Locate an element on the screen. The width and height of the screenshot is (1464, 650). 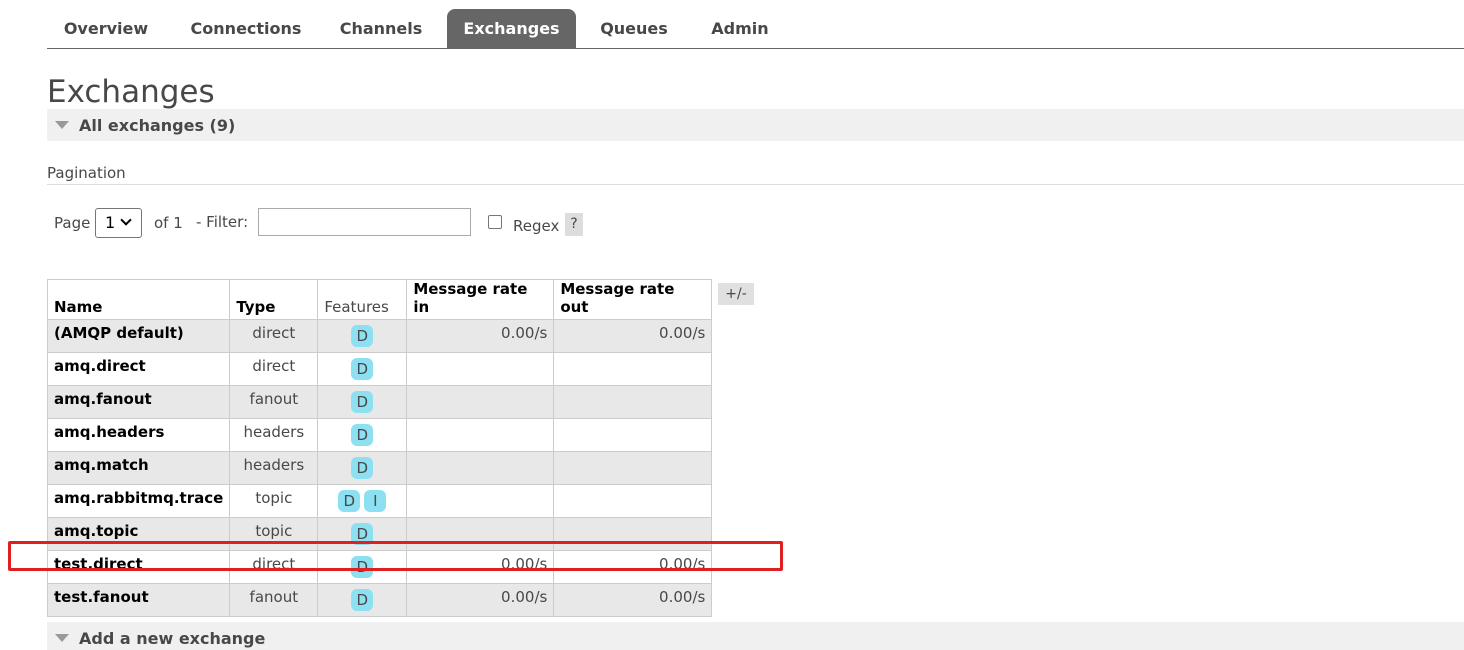
table-row: (AMQP default) direct D 0.00/s 0.00/s is located at coordinates (379, 336).